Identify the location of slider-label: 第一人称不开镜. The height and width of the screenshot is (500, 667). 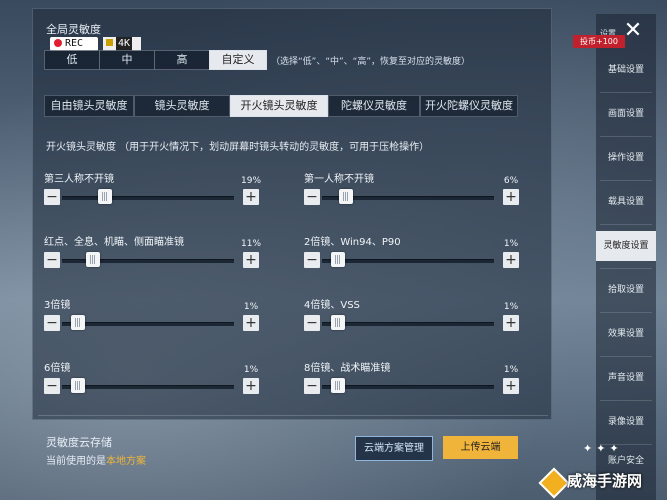
(339, 179).